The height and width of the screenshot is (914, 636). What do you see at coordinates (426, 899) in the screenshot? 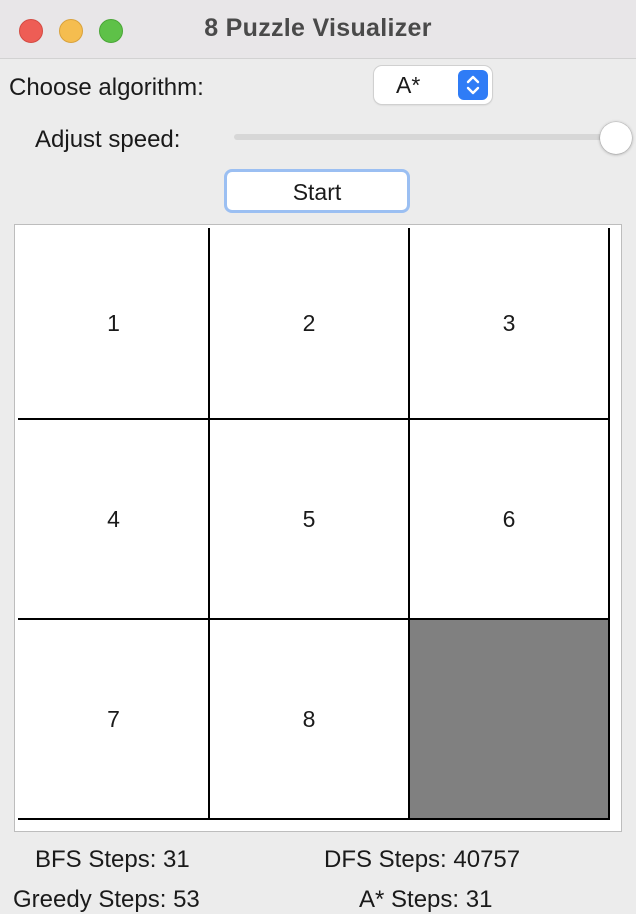
I see `astar-steps-label: A* Steps: 31` at bounding box center [426, 899].